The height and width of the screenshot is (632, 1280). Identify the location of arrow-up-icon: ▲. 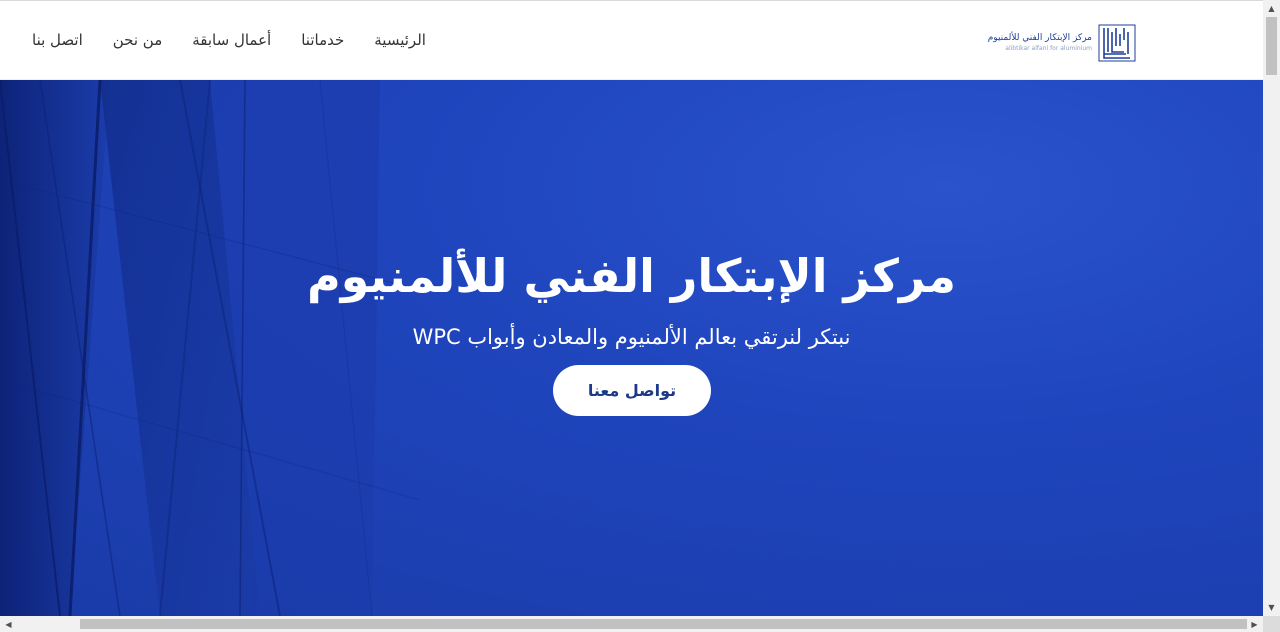
(1271, 8).